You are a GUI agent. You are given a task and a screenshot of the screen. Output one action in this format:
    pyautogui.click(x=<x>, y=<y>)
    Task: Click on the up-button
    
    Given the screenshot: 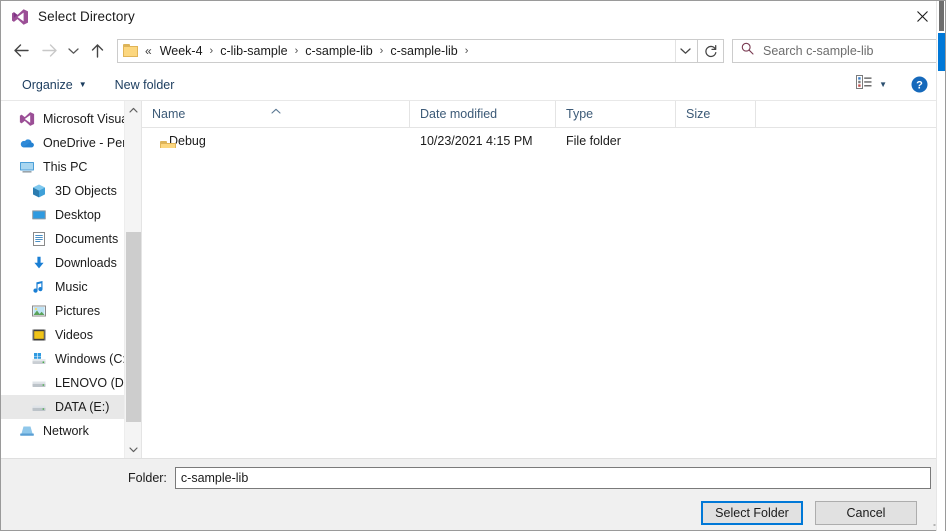 What is the action you would take?
    pyautogui.click(x=97, y=51)
    